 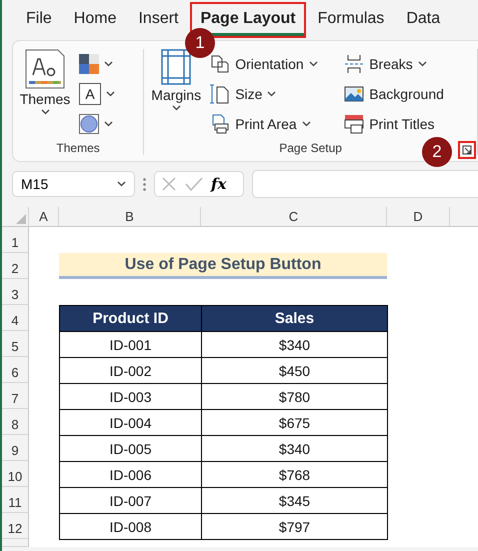 What do you see at coordinates (45, 69) in the screenshot?
I see `theme-page-icon` at bounding box center [45, 69].